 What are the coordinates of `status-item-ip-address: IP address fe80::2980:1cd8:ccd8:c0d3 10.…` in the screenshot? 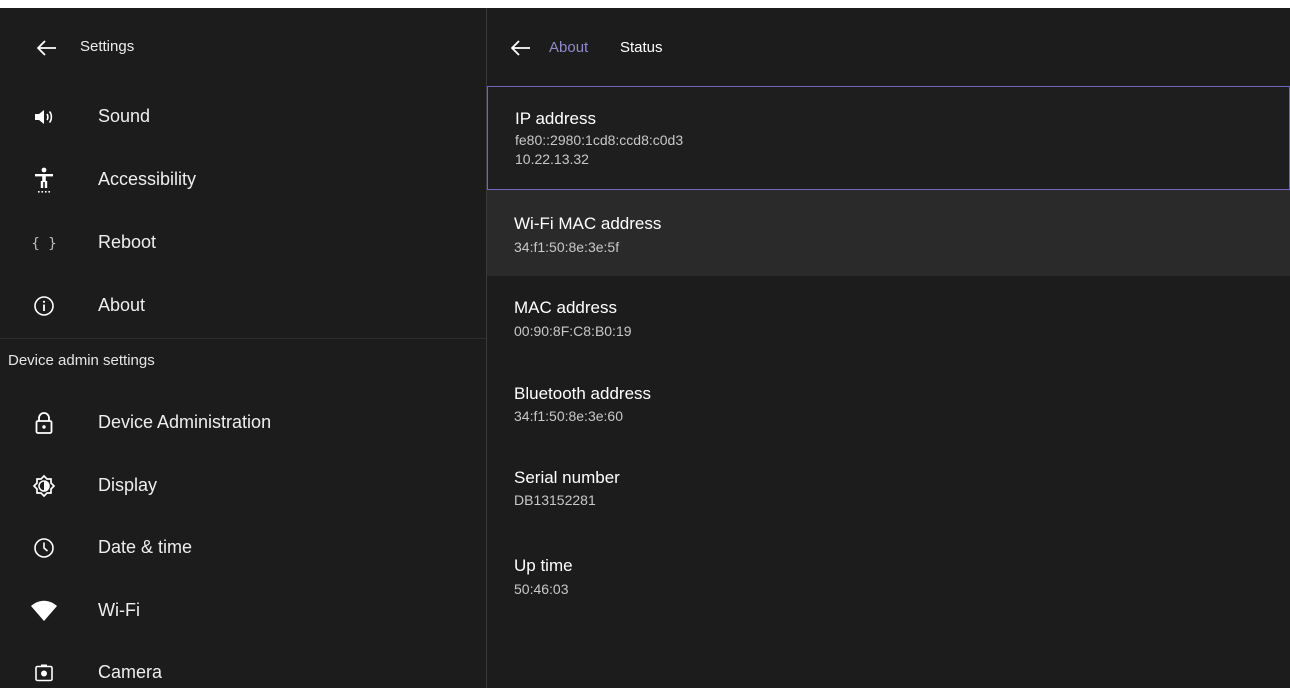 It's located at (888, 138).